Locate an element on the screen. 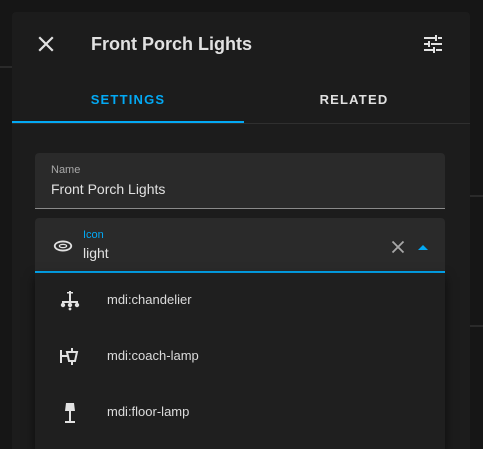  tab-bar: SETTINGS RELATED is located at coordinates (241, 104).